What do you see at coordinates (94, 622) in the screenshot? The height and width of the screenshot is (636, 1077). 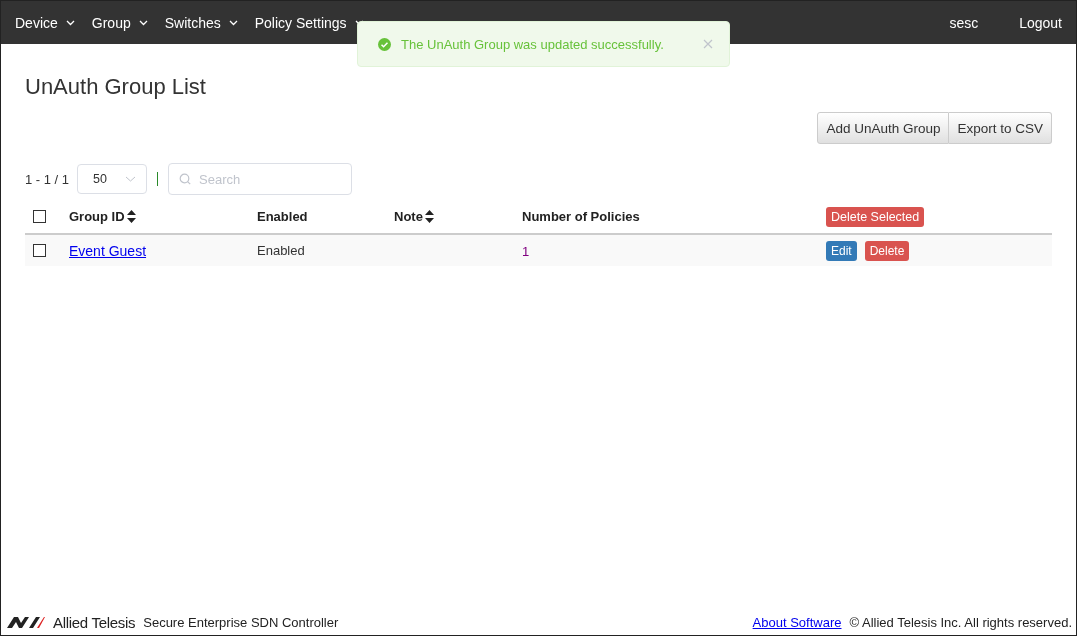 I see `brand-name: Allied Telesis` at bounding box center [94, 622].